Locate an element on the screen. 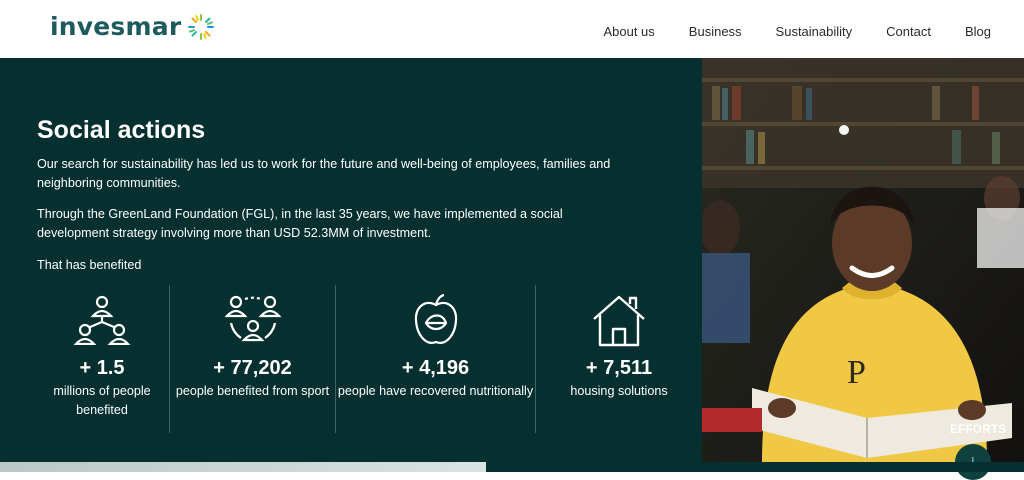 The height and width of the screenshot is (480, 1024). stat-sport: + 77,202 people benefited from sport is located at coordinates (252, 359).